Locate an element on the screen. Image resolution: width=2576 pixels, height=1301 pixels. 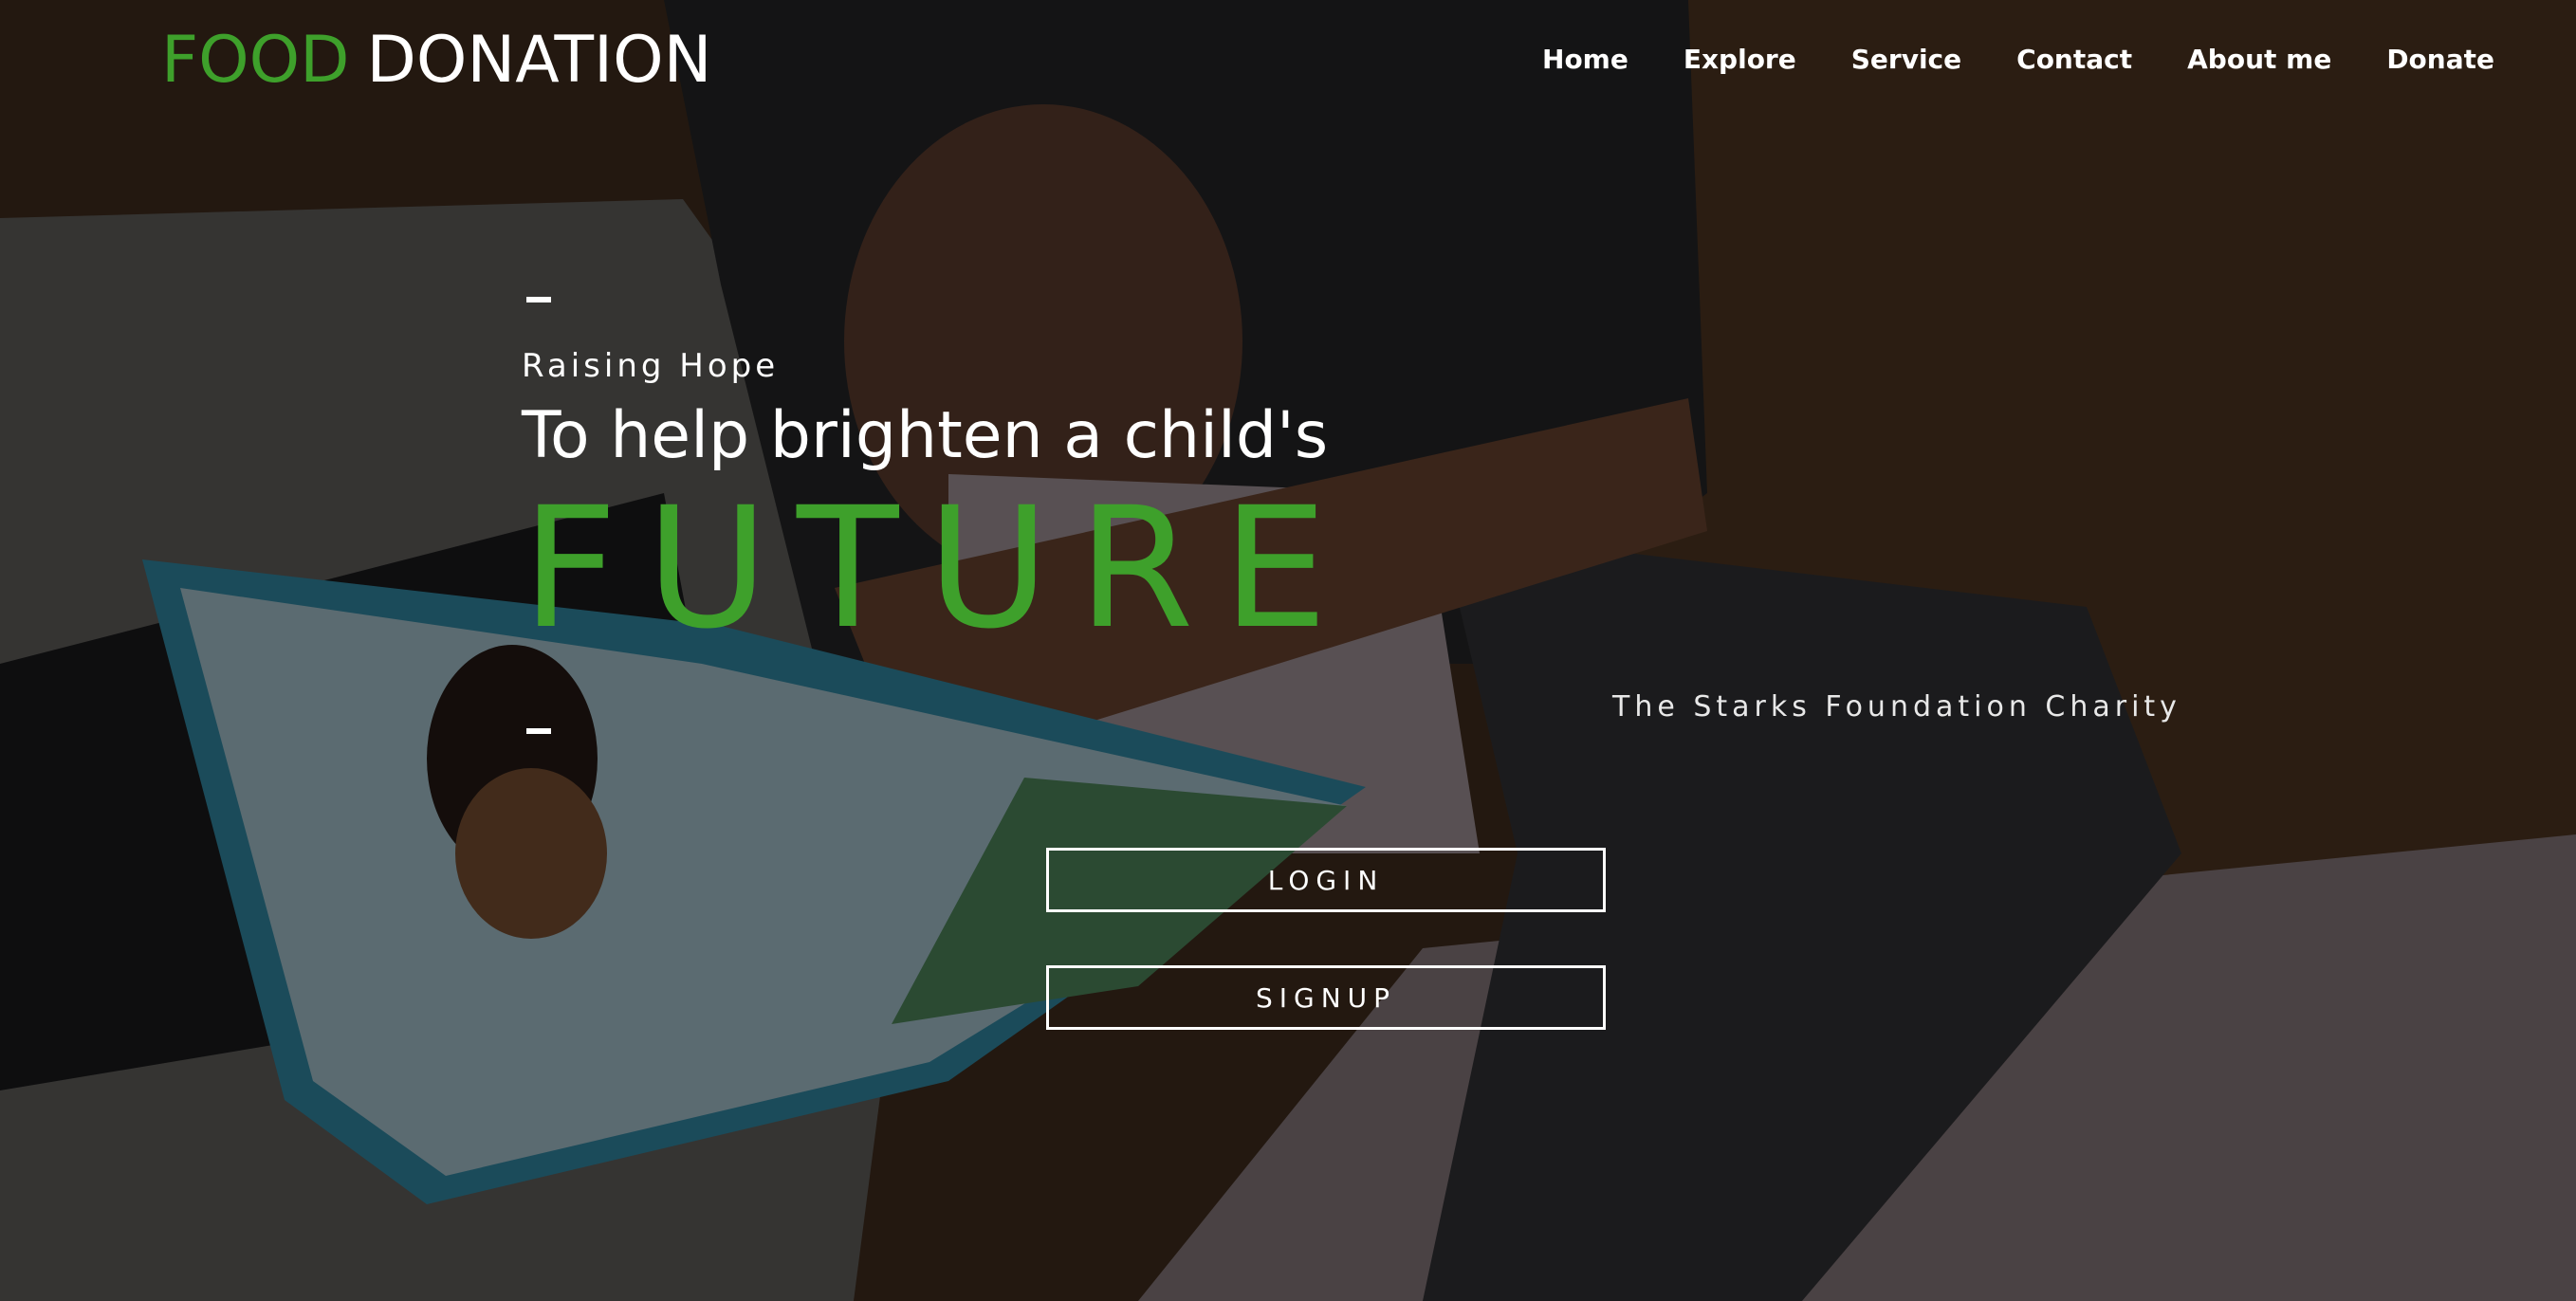
hero-emphasis: FUTURE is located at coordinates (939, 568).